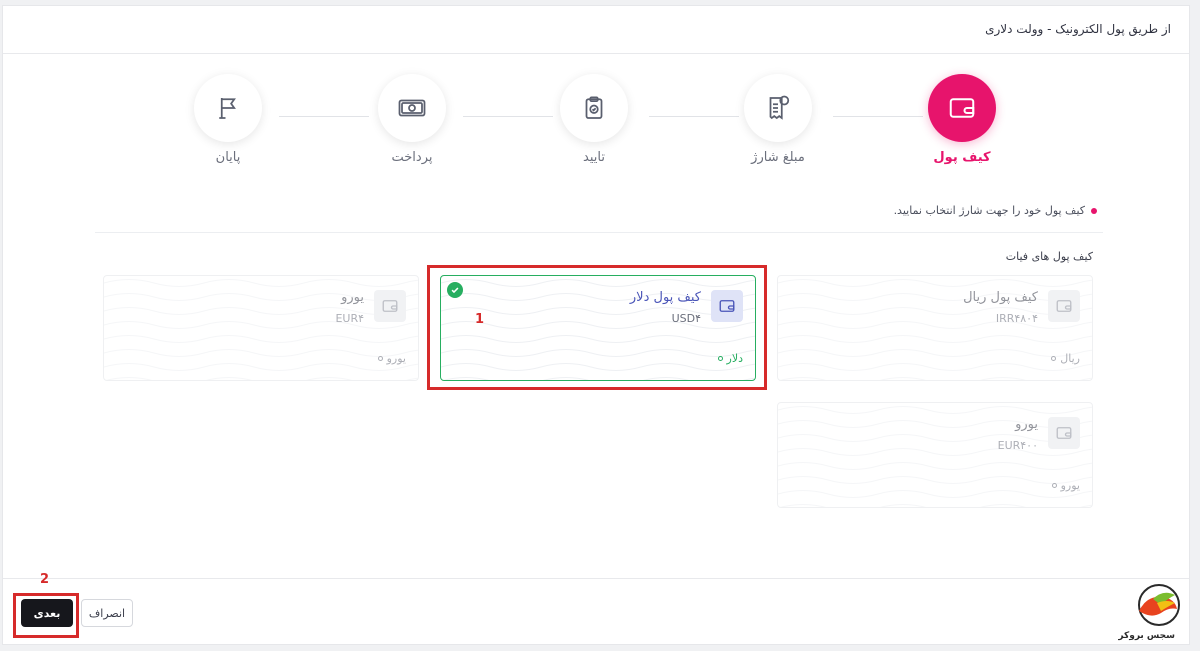  What do you see at coordinates (1017, 445) in the screenshot?
I see `wallet-number: EUR۴۰۰` at bounding box center [1017, 445].